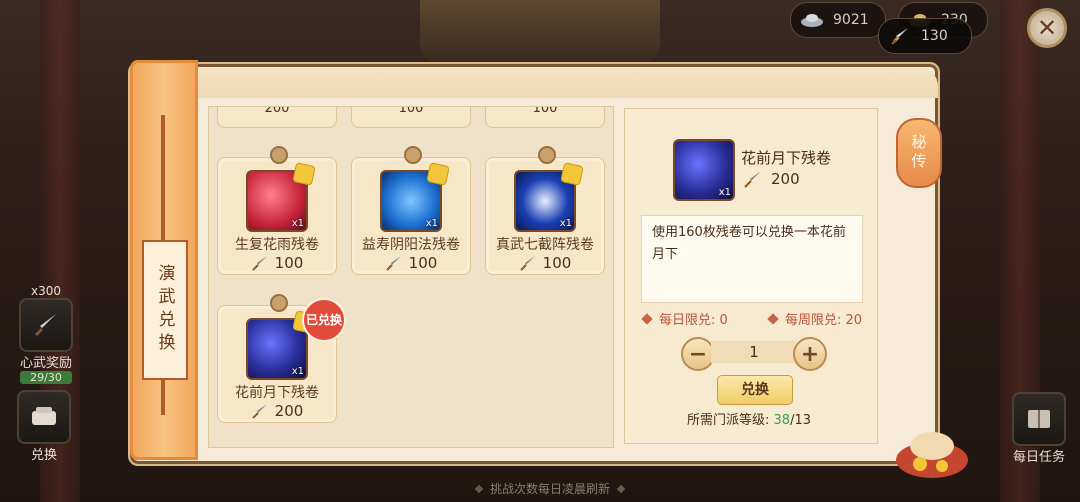 Image resolution: width=1080 pixels, height=502 pixels. I want to click on quantity-value: 1, so click(754, 352).